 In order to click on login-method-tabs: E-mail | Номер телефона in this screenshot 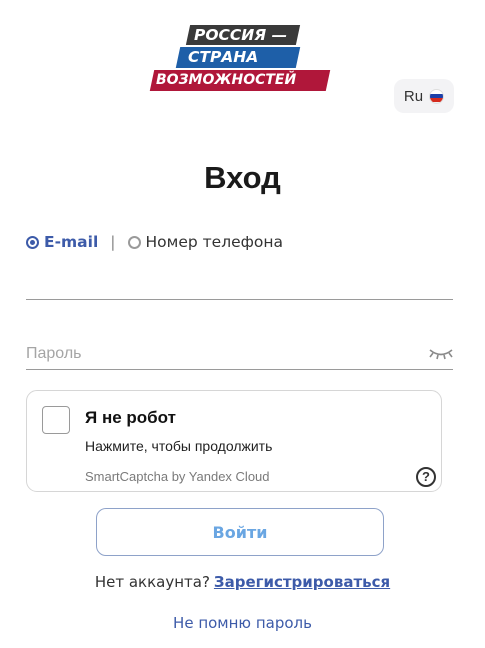, I will do `click(154, 242)`.